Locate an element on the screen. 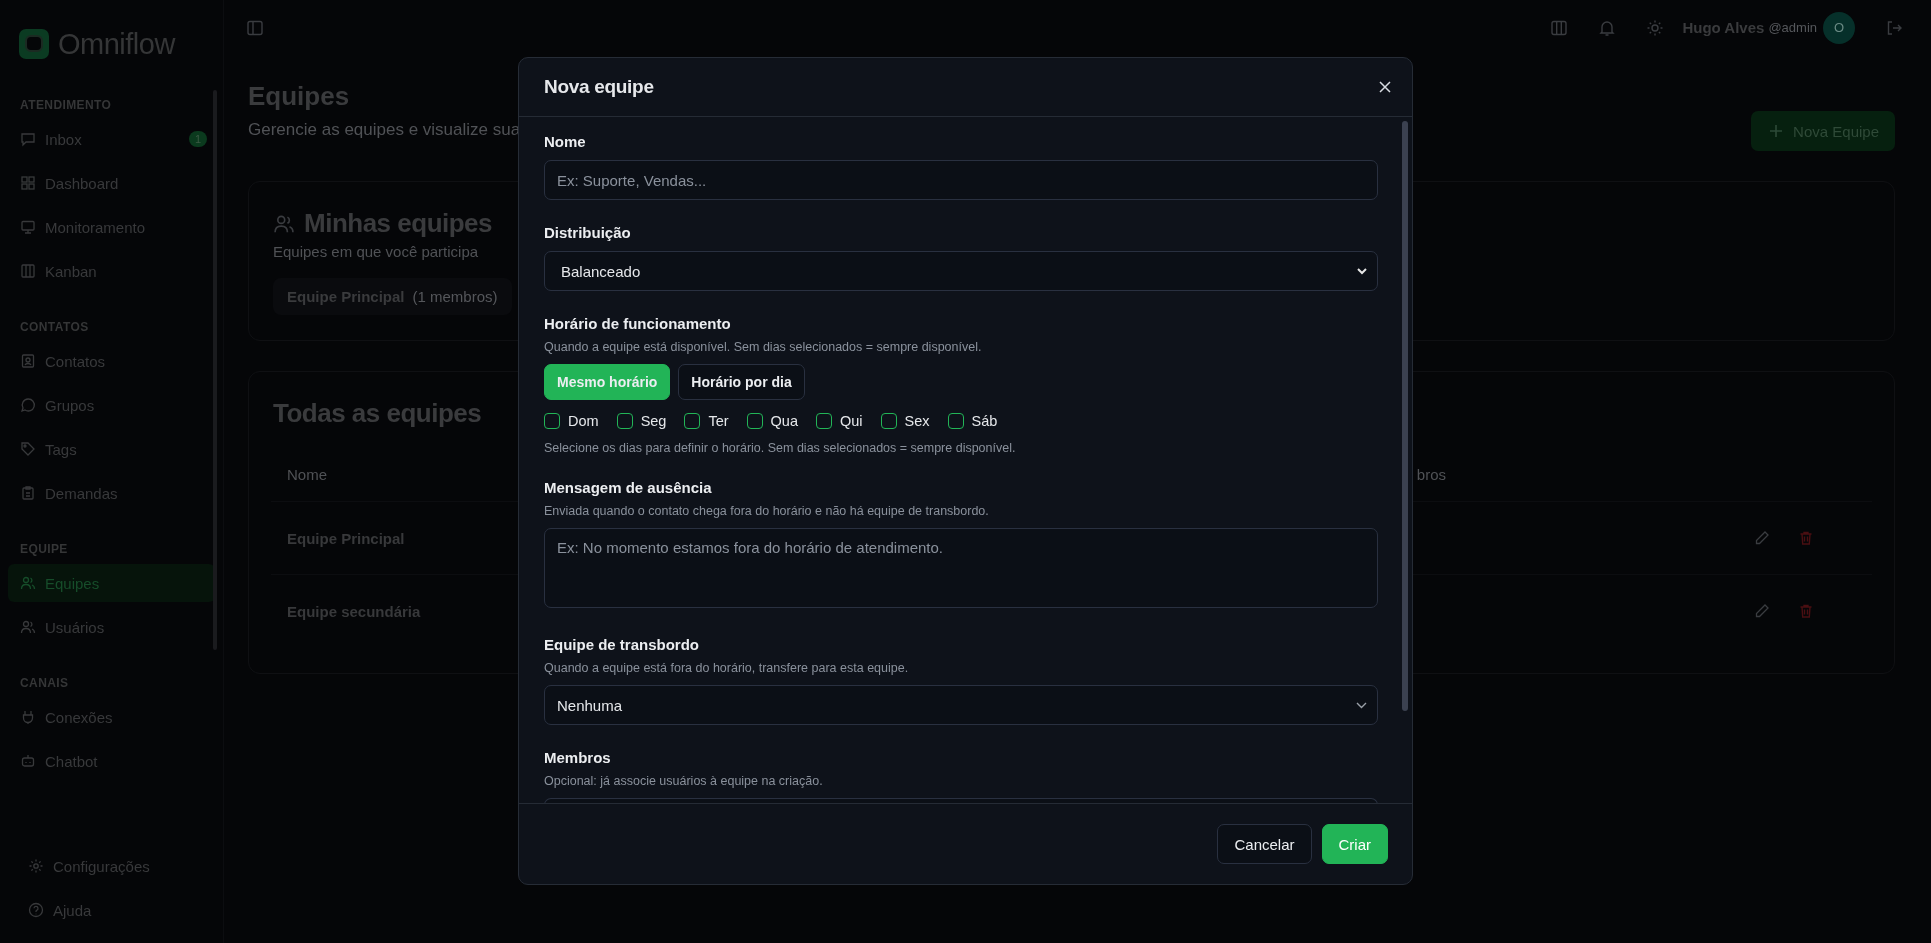 This screenshot has height=943, width=1931. logout-icon is located at coordinates (1894, 27).